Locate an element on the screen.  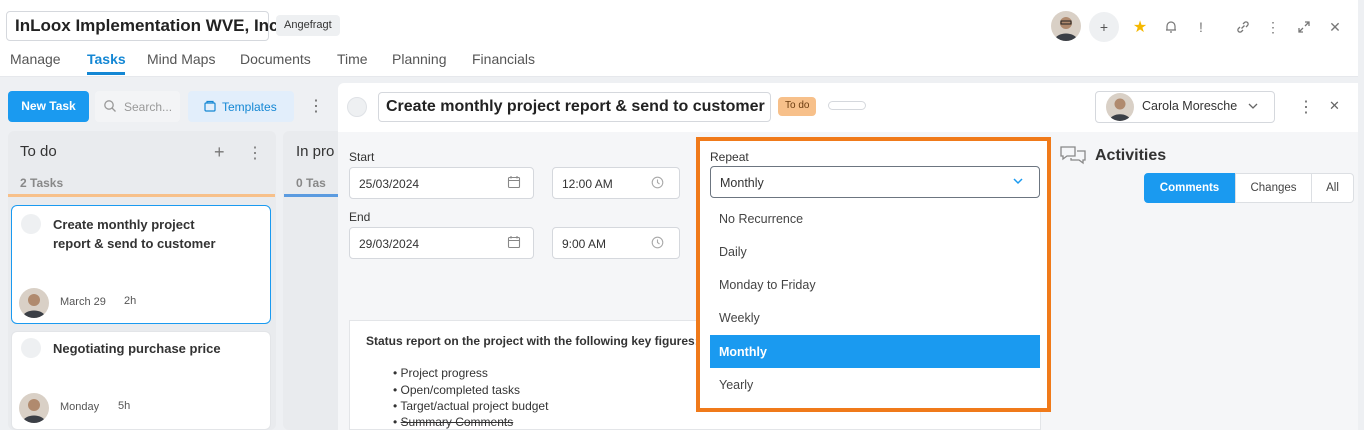
search-icon is located at coordinates (110, 106).